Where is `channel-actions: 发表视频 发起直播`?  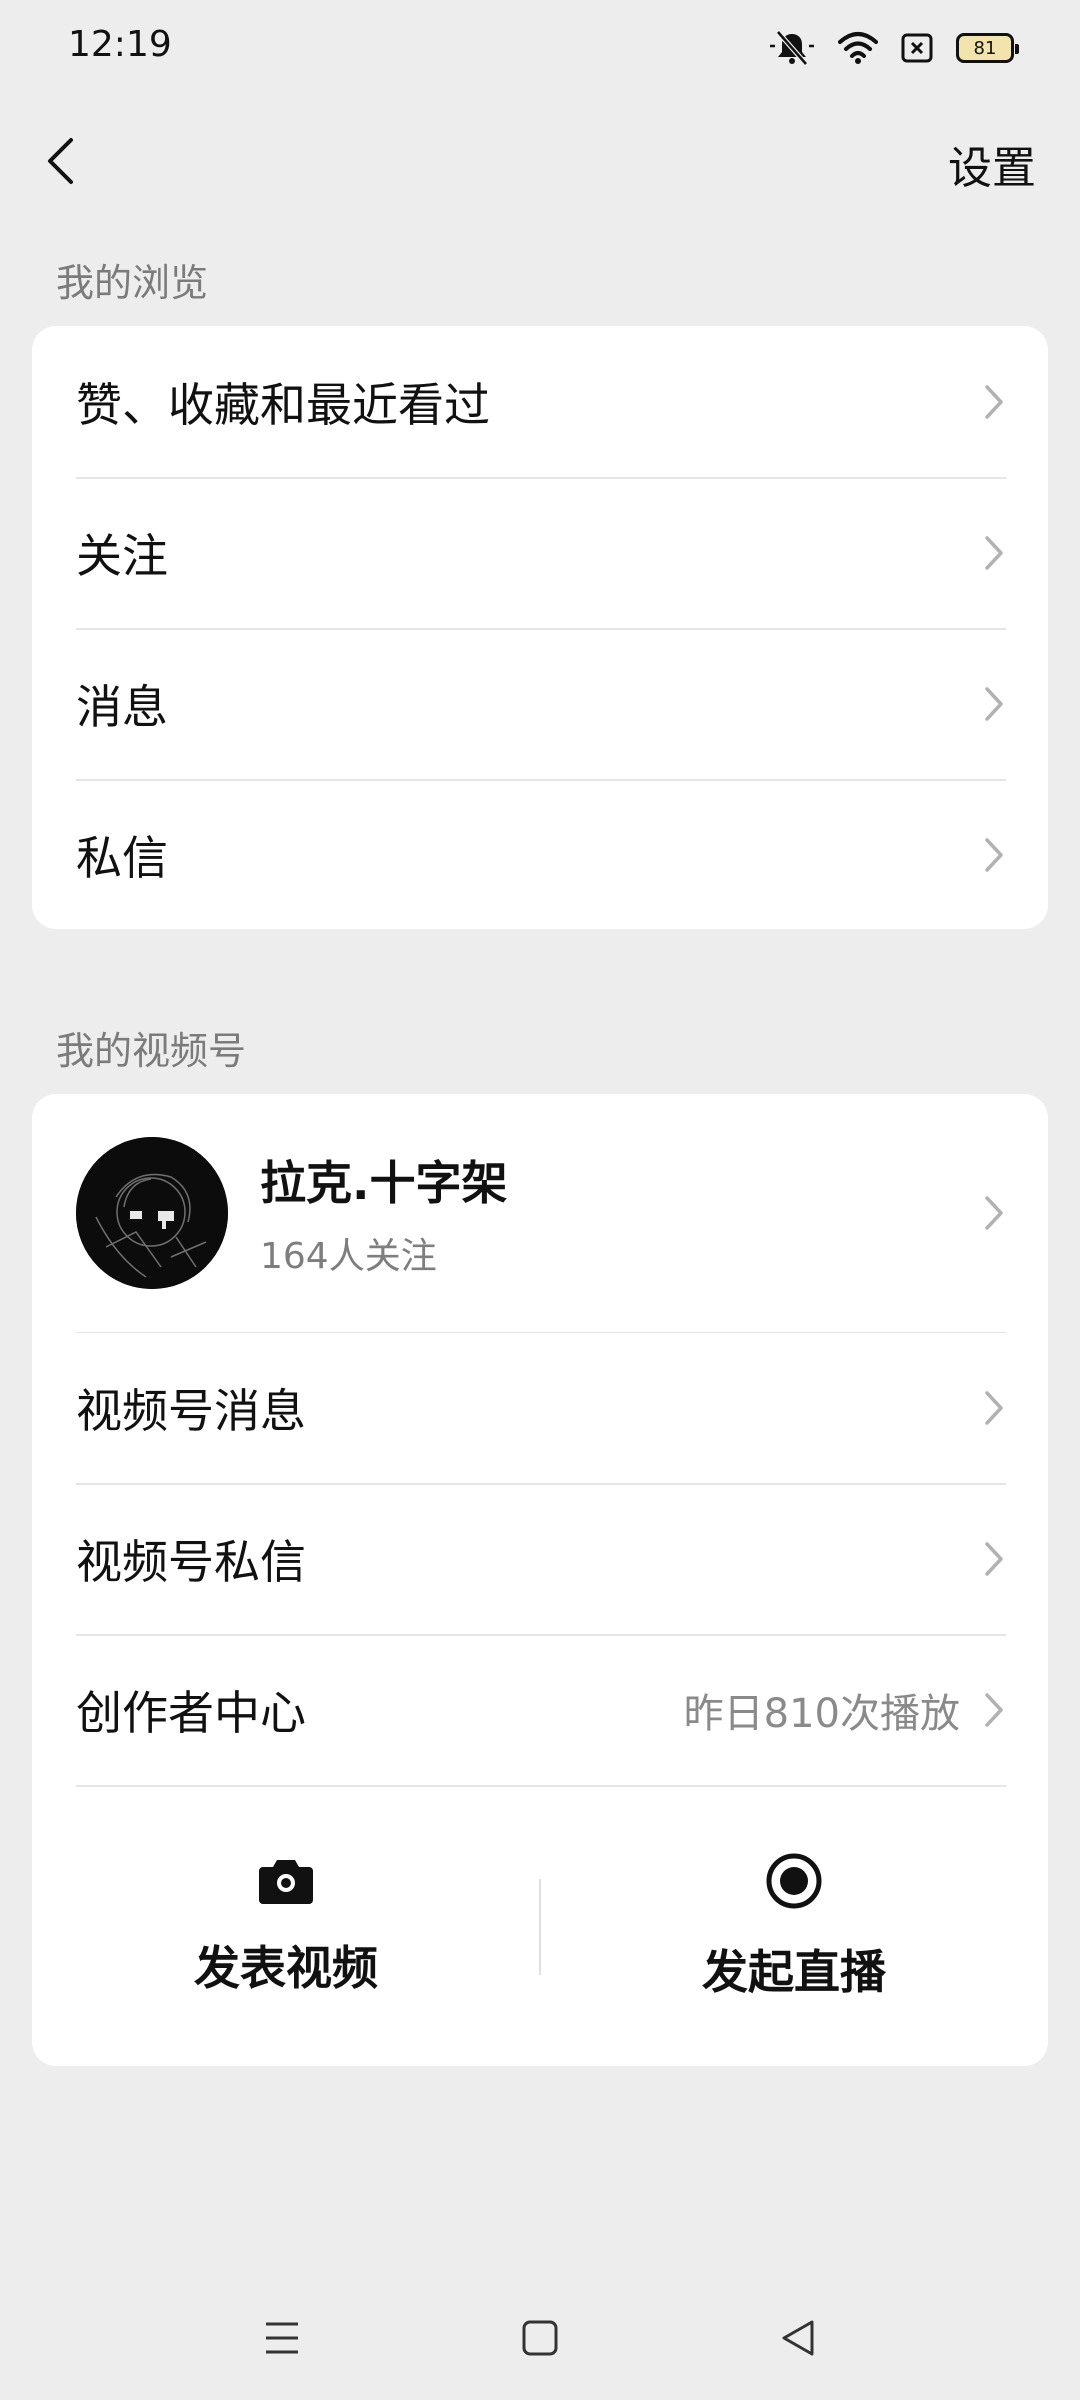 channel-actions: 发表视频 发起直播 is located at coordinates (540, 1925).